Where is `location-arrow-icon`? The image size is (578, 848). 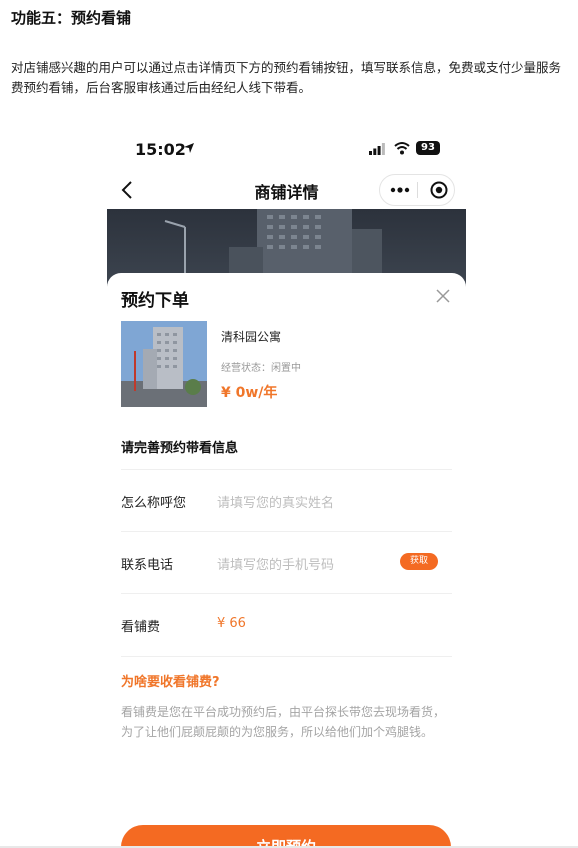
location-arrow-icon is located at coordinates (189, 148).